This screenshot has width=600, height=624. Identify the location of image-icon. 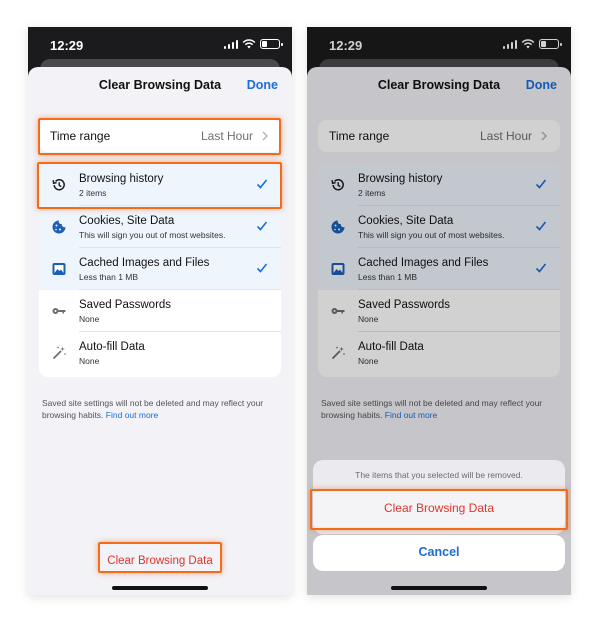
(59, 269).